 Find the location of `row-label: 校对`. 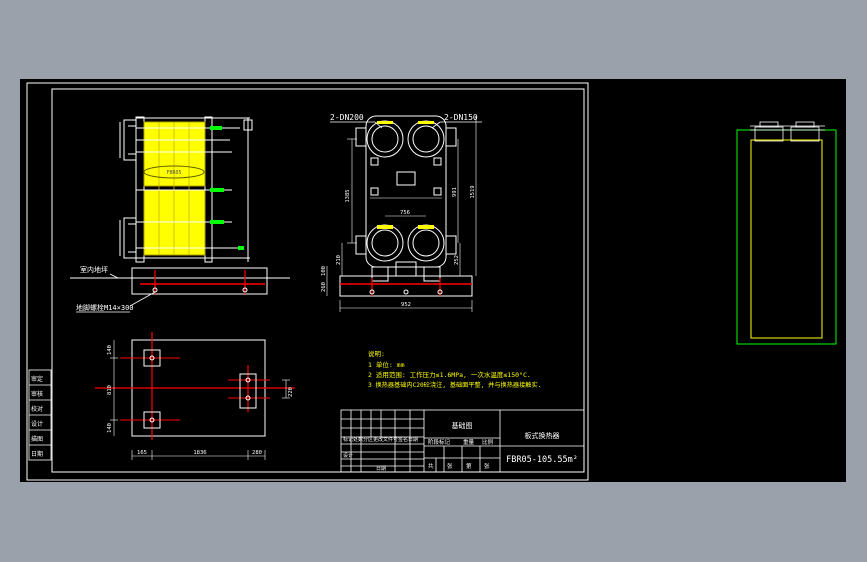

row-label: 校对 is located at coordinates (37, 409).